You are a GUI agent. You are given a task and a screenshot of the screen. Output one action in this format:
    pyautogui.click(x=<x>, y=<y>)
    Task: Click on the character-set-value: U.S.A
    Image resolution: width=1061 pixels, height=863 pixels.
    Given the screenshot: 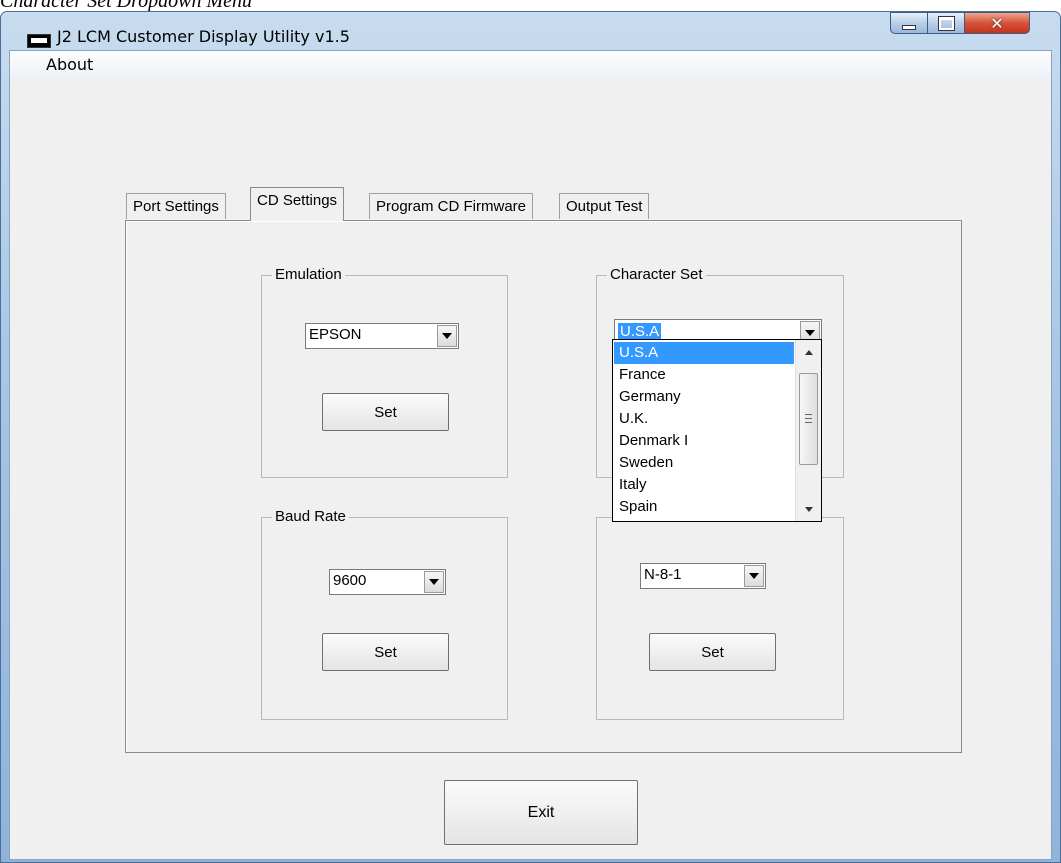 What is the action you would take?
    pyautogui.click(x=640, y=331)
    